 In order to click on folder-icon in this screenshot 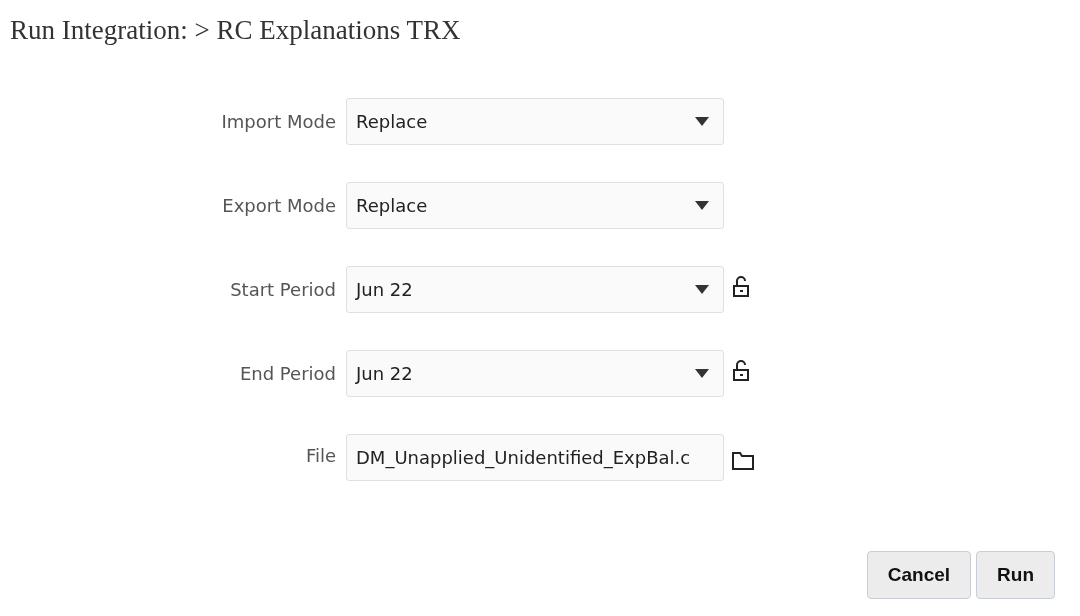, I will do `click(743, 460)`.